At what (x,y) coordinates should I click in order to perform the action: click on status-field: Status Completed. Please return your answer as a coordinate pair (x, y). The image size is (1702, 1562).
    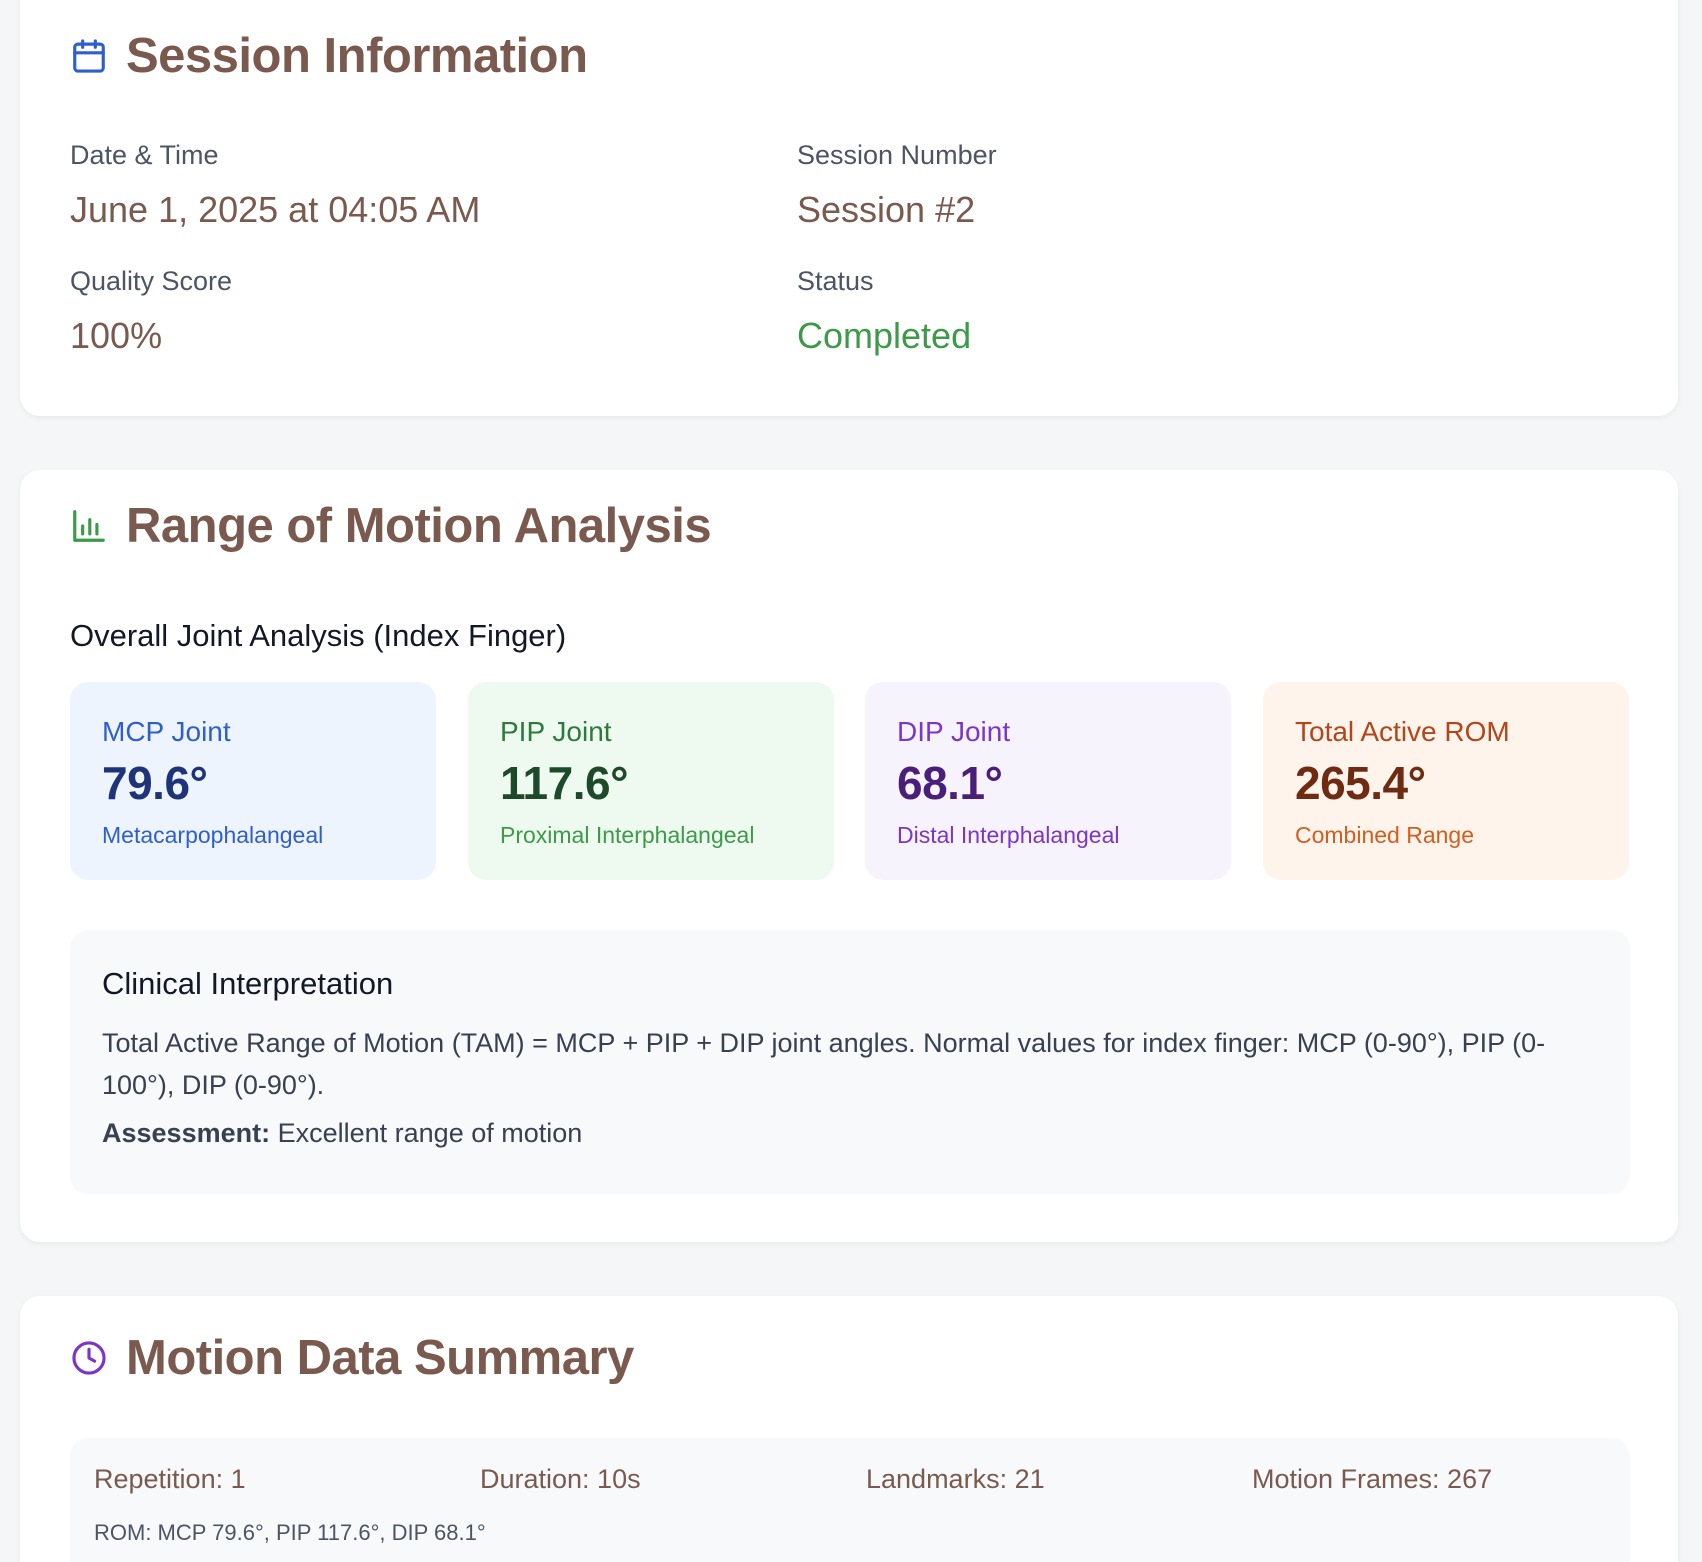
    Looking at the image, I should click on (884, 311).